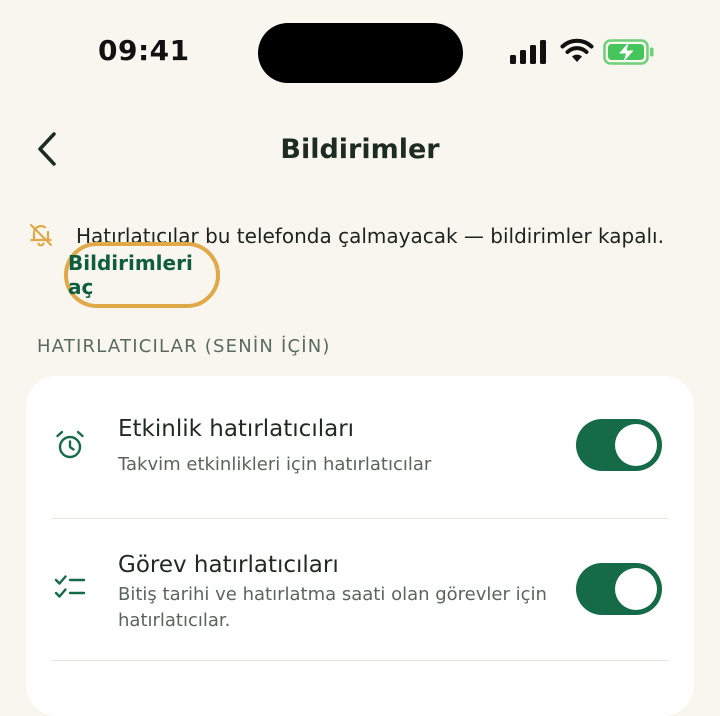 Image resolution: width=720 pixels, height=716 pixels. I want to click on enable-notifications-label: Bildirimleri aç, so click(130, 275).